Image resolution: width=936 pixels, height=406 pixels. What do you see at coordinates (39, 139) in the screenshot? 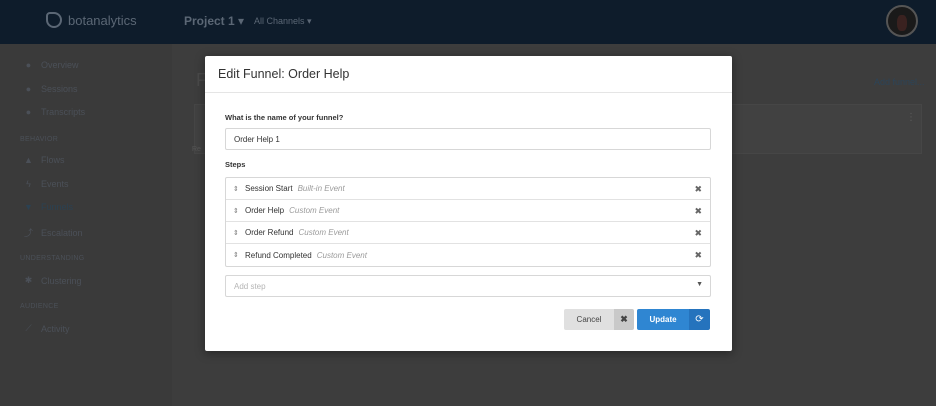
I see `section-heading-behavior: BEHAVIOR` at bounding box center [39, 139].